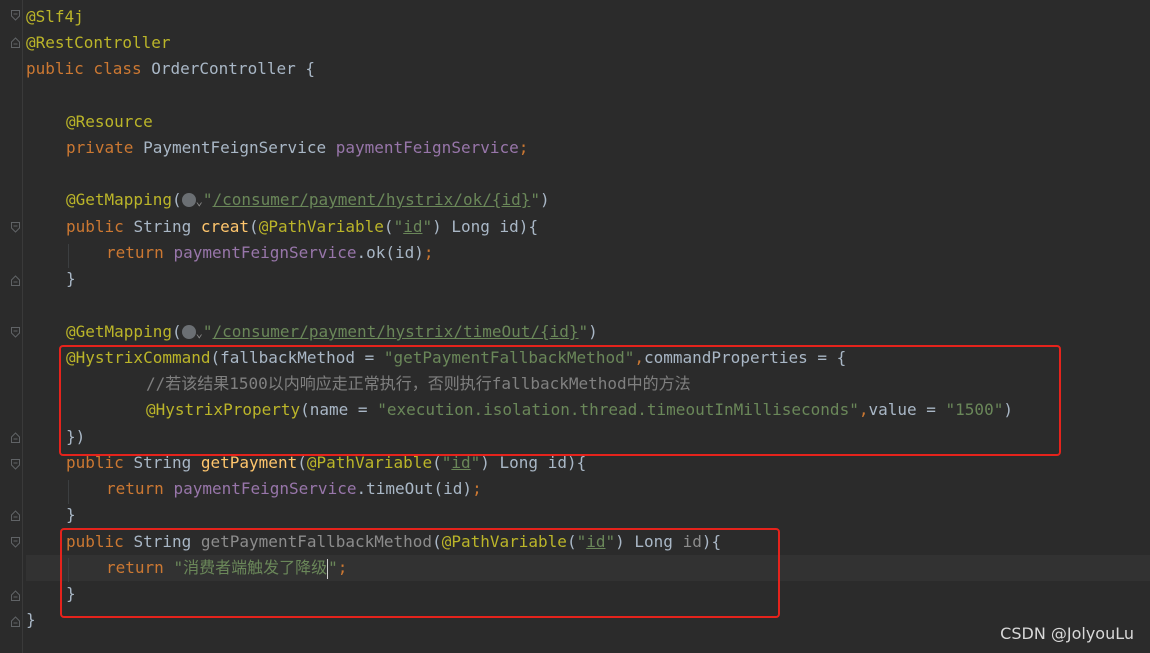 The image size is (1150, 653). I want to click on url-link: /consumer/payment/hystrix/ok/{id}, so click(371, 199).